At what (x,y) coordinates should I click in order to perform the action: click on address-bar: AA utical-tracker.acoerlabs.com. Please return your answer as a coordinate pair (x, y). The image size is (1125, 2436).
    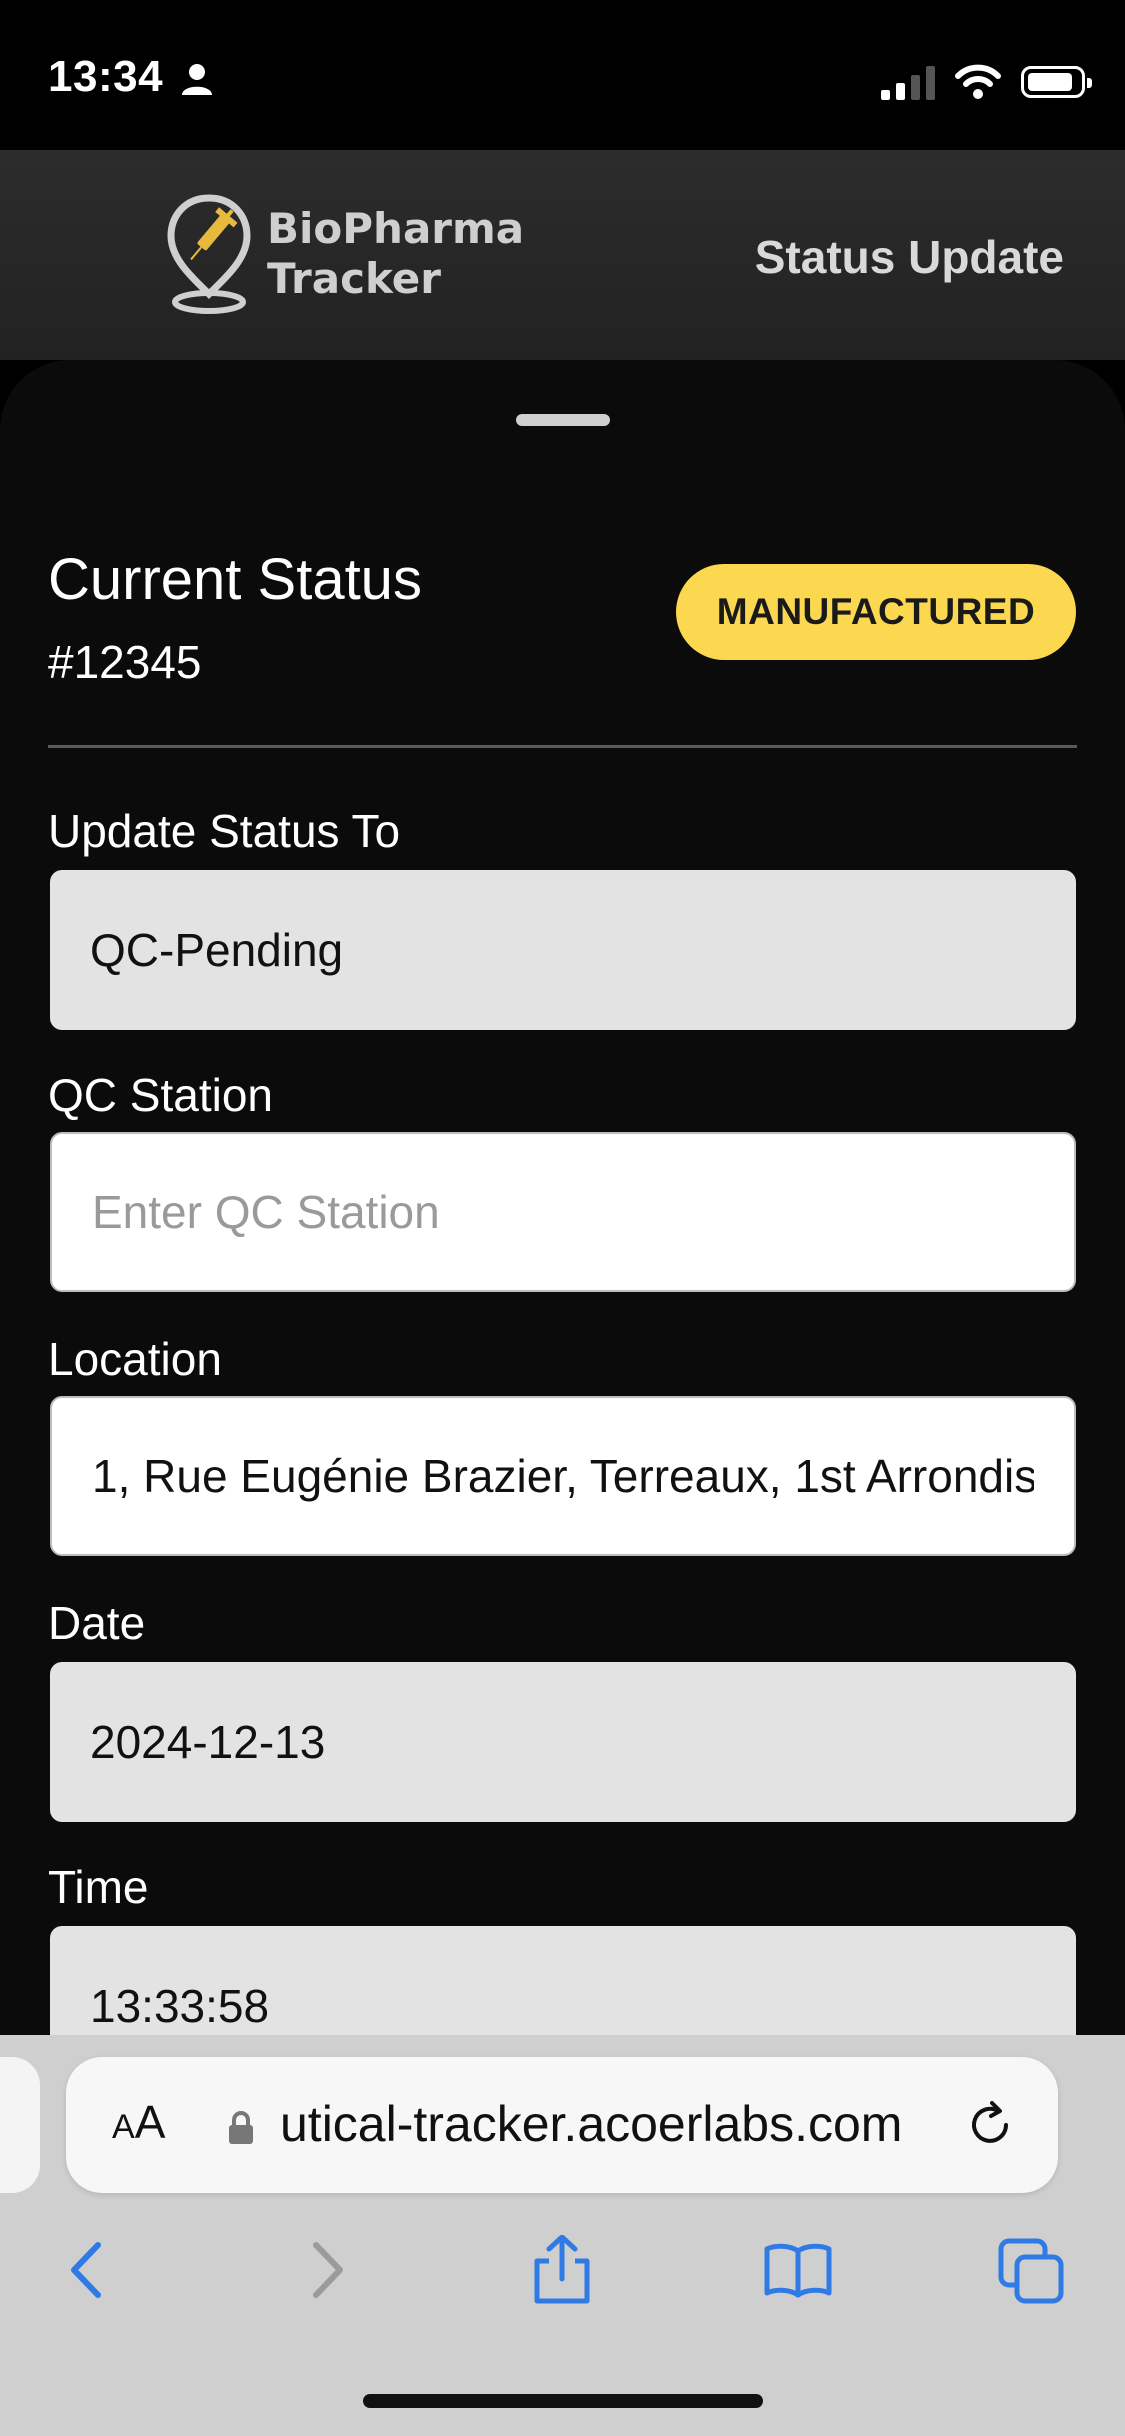
    Looking at the image, I should click on (562, 2125).